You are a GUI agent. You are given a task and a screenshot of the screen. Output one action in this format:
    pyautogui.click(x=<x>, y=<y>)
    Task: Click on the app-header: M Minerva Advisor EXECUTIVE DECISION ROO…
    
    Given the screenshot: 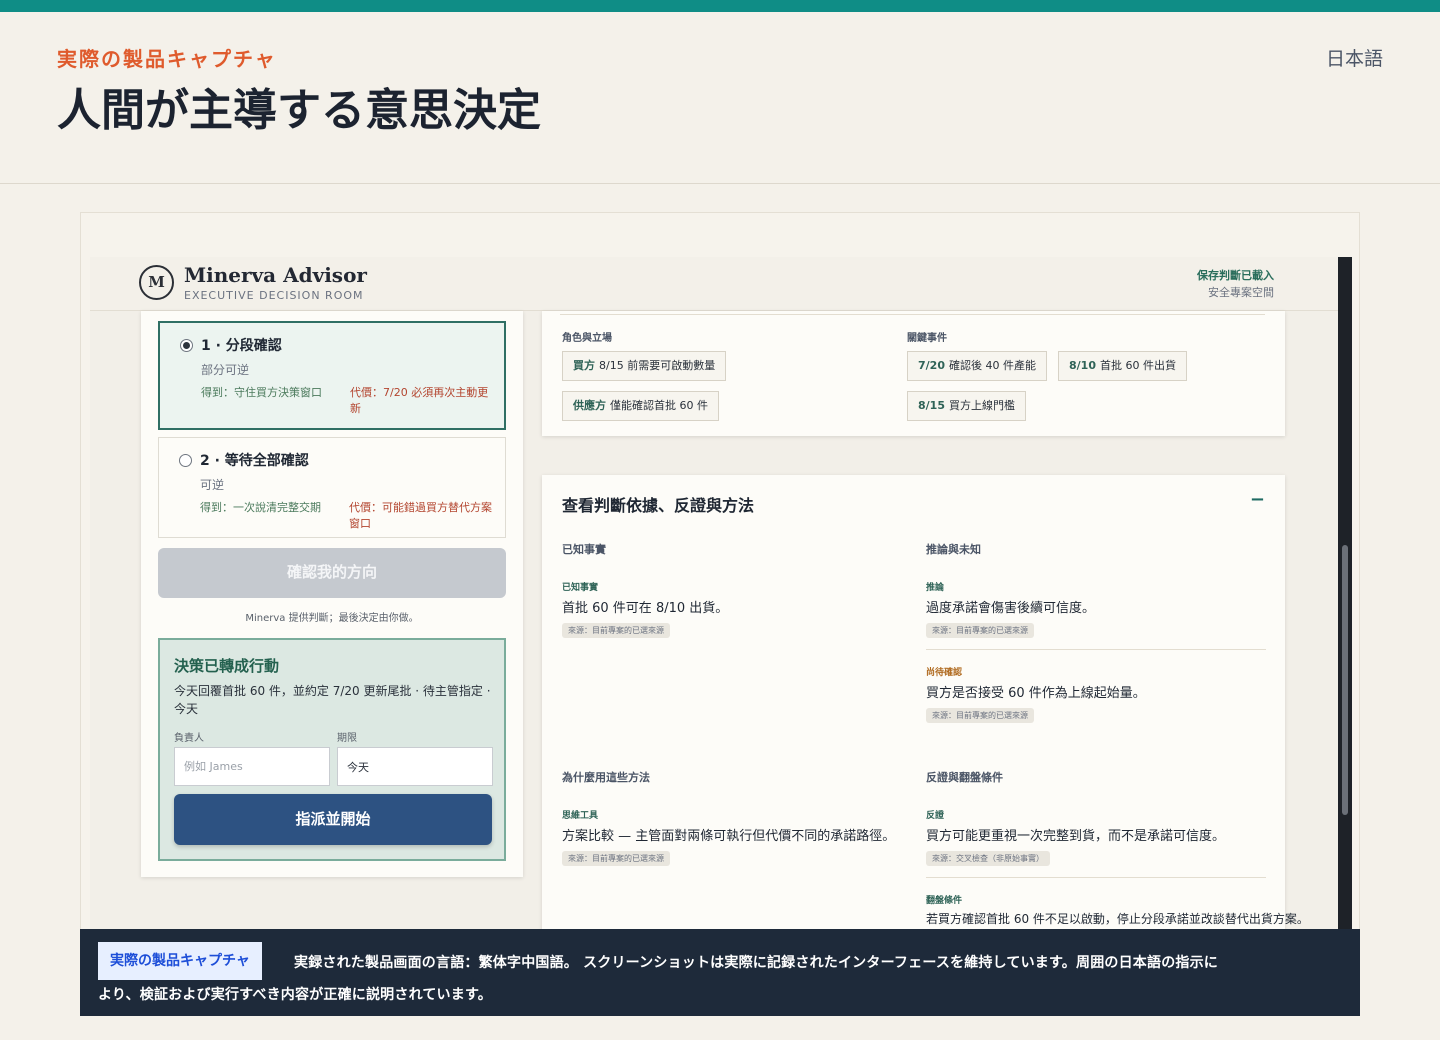 What is the action you would take?
    pyautogui.click(x=714, y=284)
    